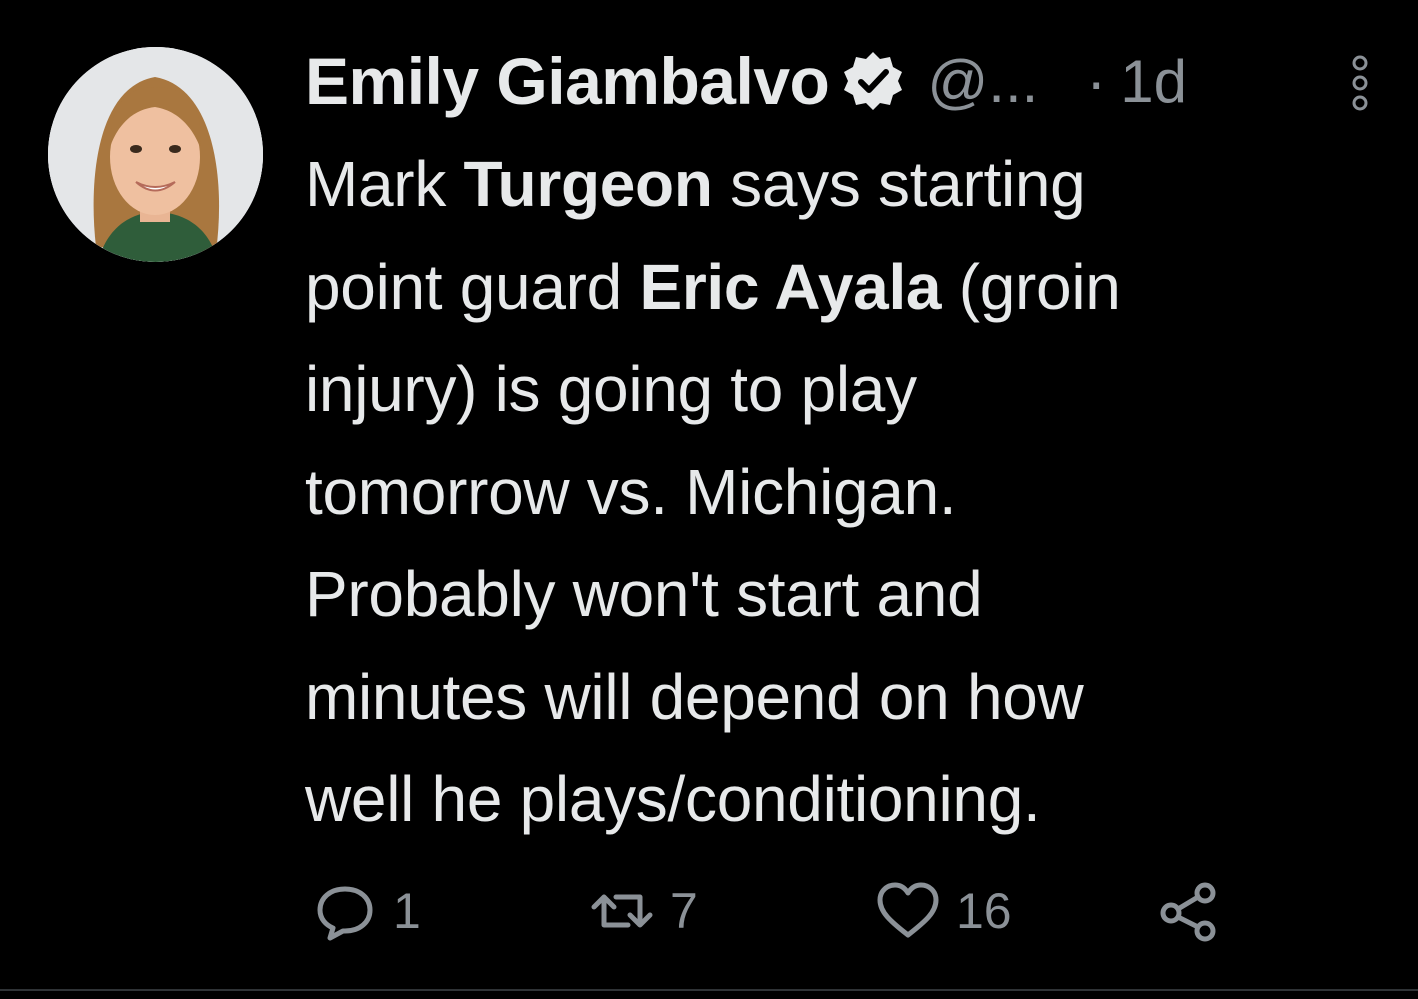 The image size is (1418, 999). I want to click on tweet-text-line: minutes will depend on how, so click(694, 696).